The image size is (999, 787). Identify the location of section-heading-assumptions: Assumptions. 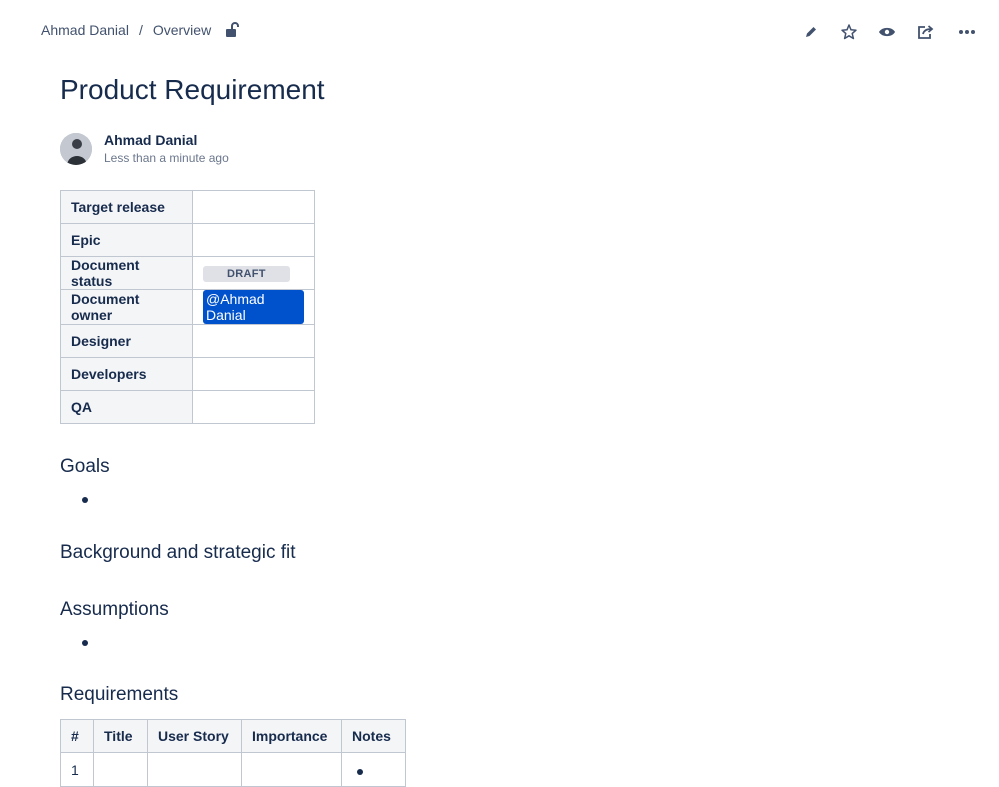
(114, 609).